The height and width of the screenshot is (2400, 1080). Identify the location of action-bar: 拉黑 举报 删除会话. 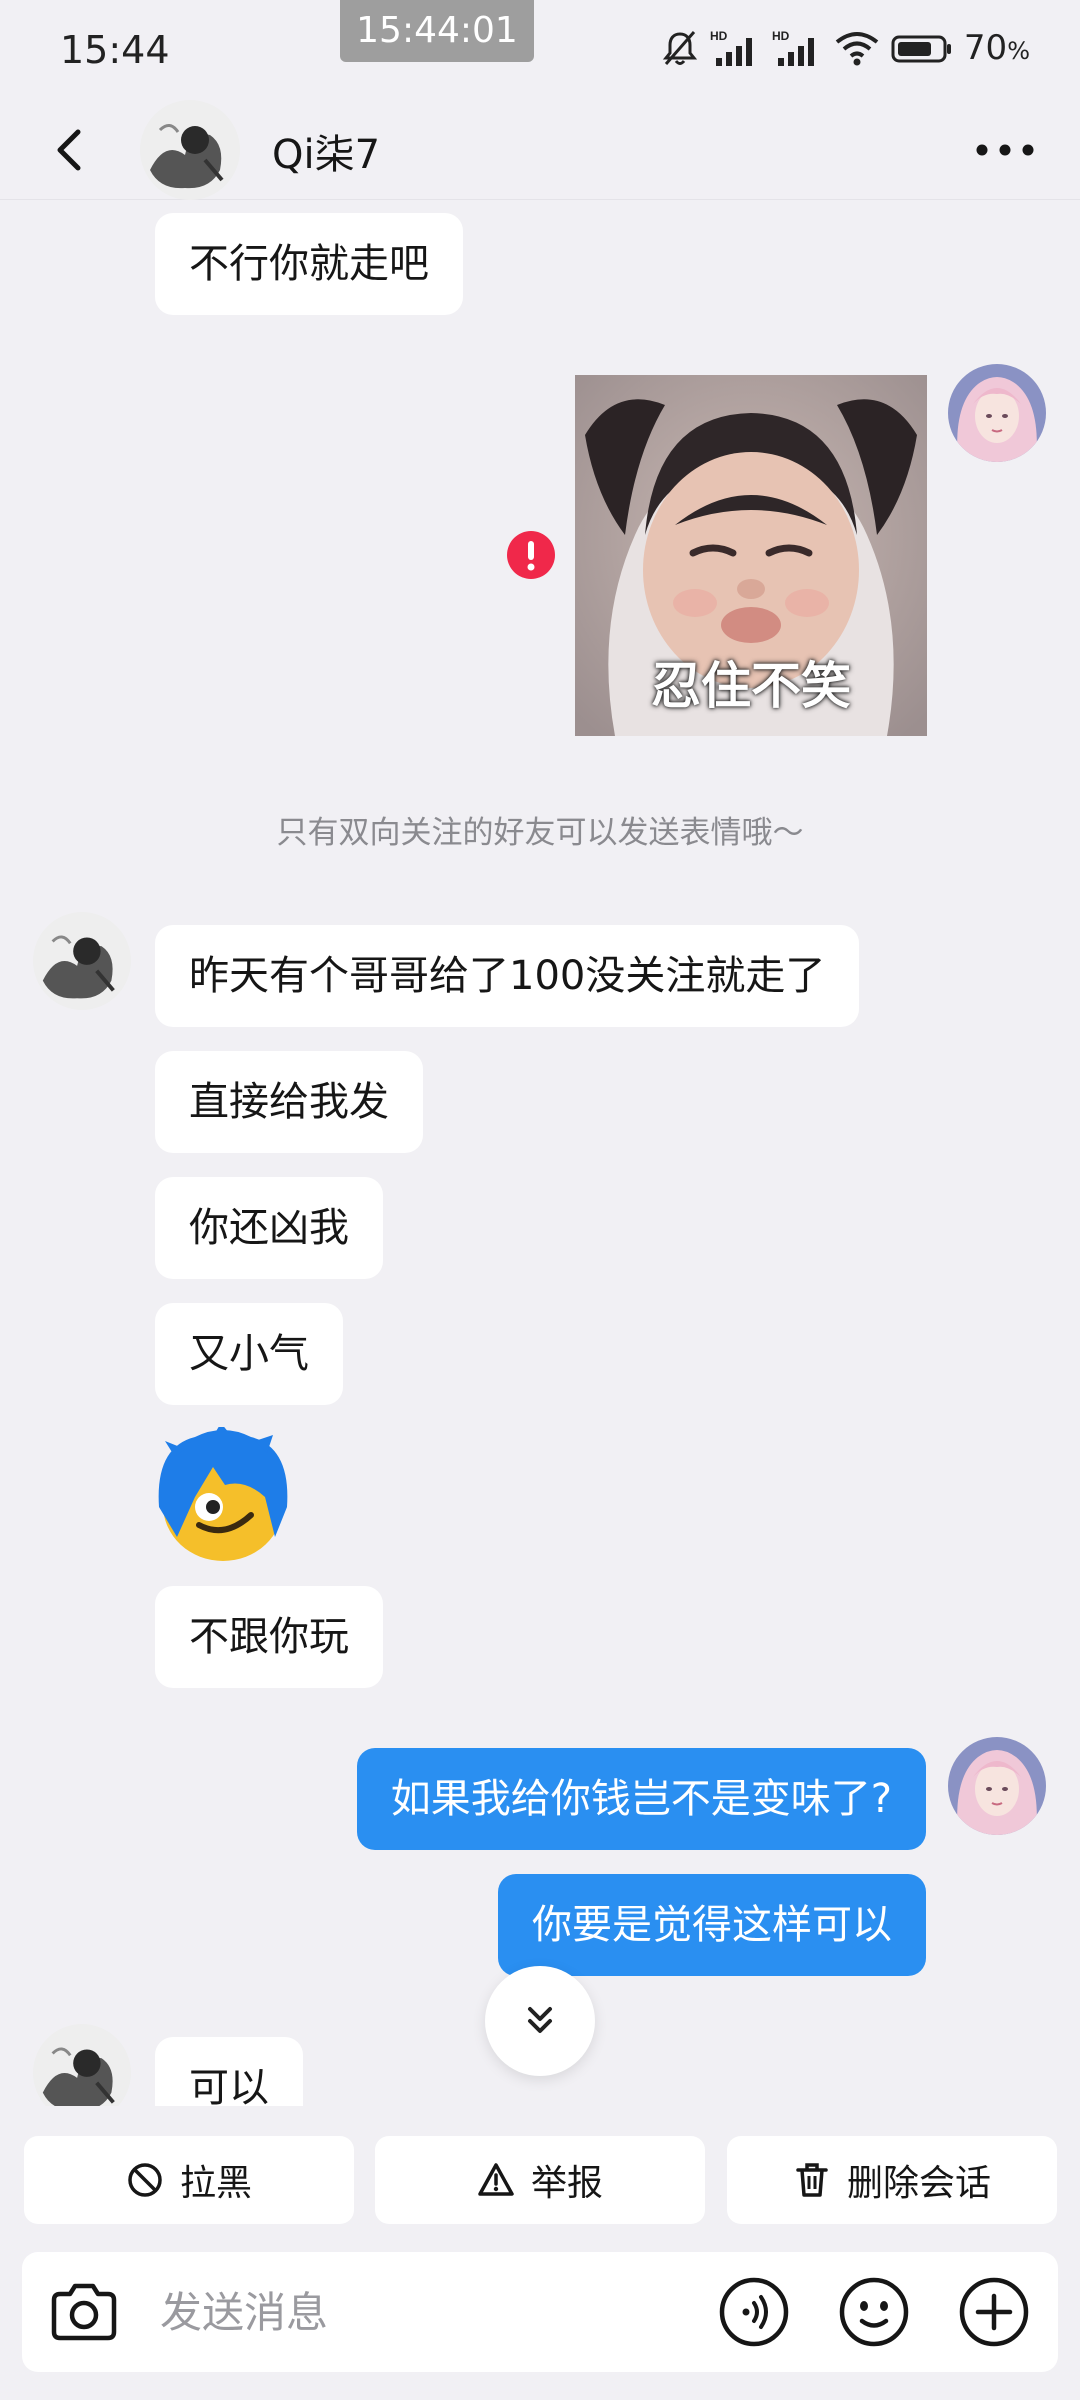
(540, 2180).